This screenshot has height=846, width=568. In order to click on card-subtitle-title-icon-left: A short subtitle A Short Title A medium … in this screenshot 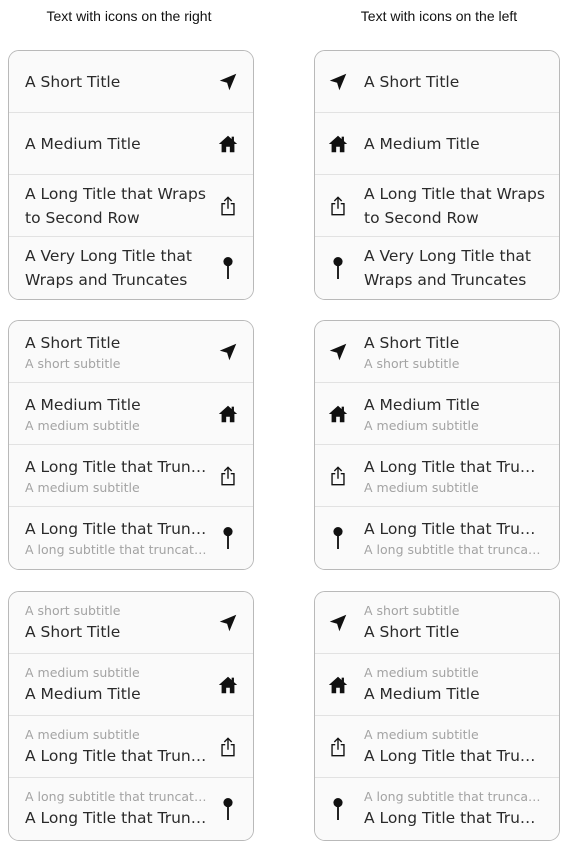, I will do `click(437, 716)`.